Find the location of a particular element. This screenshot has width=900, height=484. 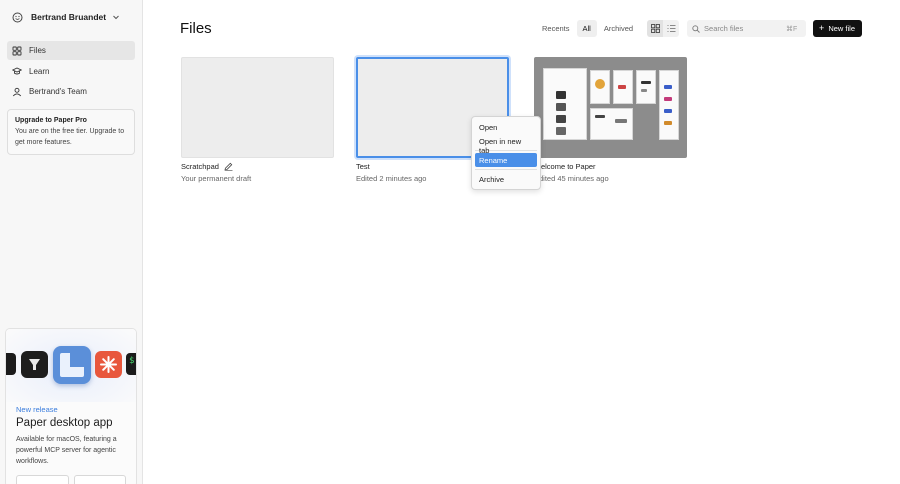

edit-icon is located at coordinates (228, 166).